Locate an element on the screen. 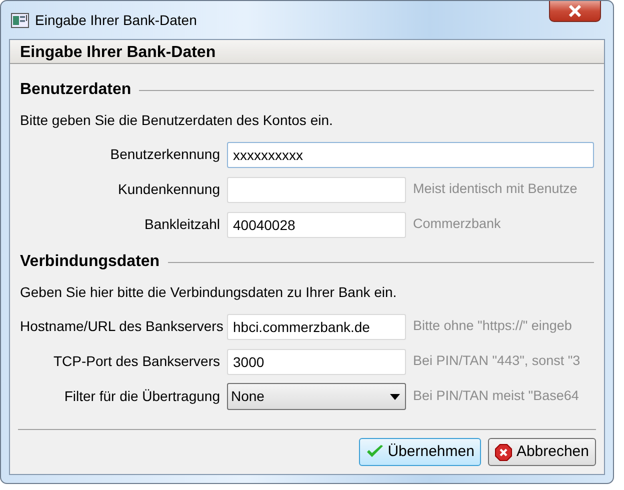 The height and width of the screenshot is (490, 624). checkmark-icon is located at coordinates (375, 452).